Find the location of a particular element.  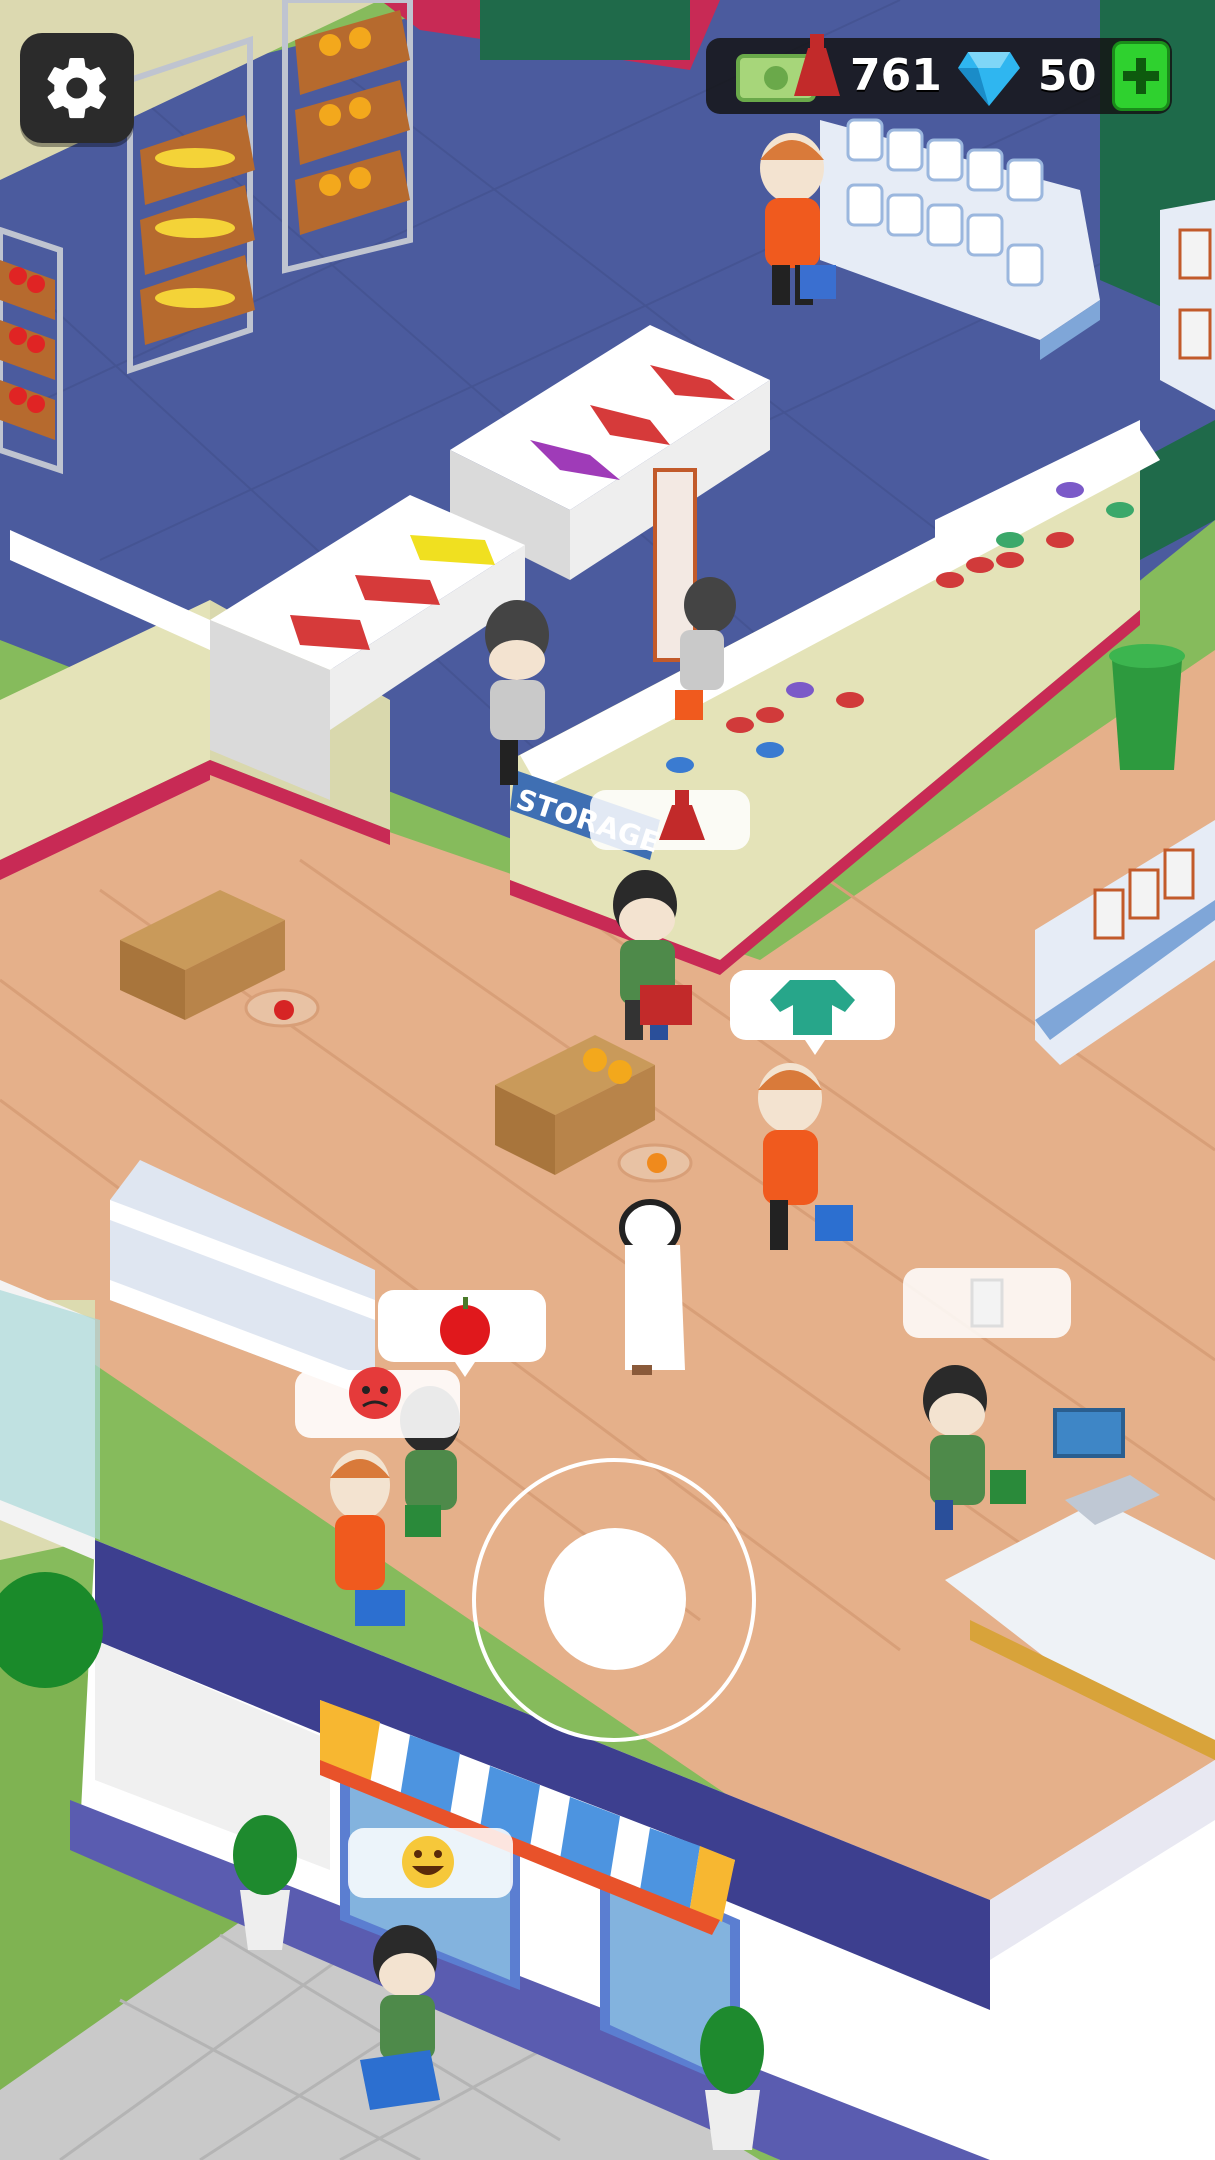

bubble-milk-request is located at coordinates (987, 1303).